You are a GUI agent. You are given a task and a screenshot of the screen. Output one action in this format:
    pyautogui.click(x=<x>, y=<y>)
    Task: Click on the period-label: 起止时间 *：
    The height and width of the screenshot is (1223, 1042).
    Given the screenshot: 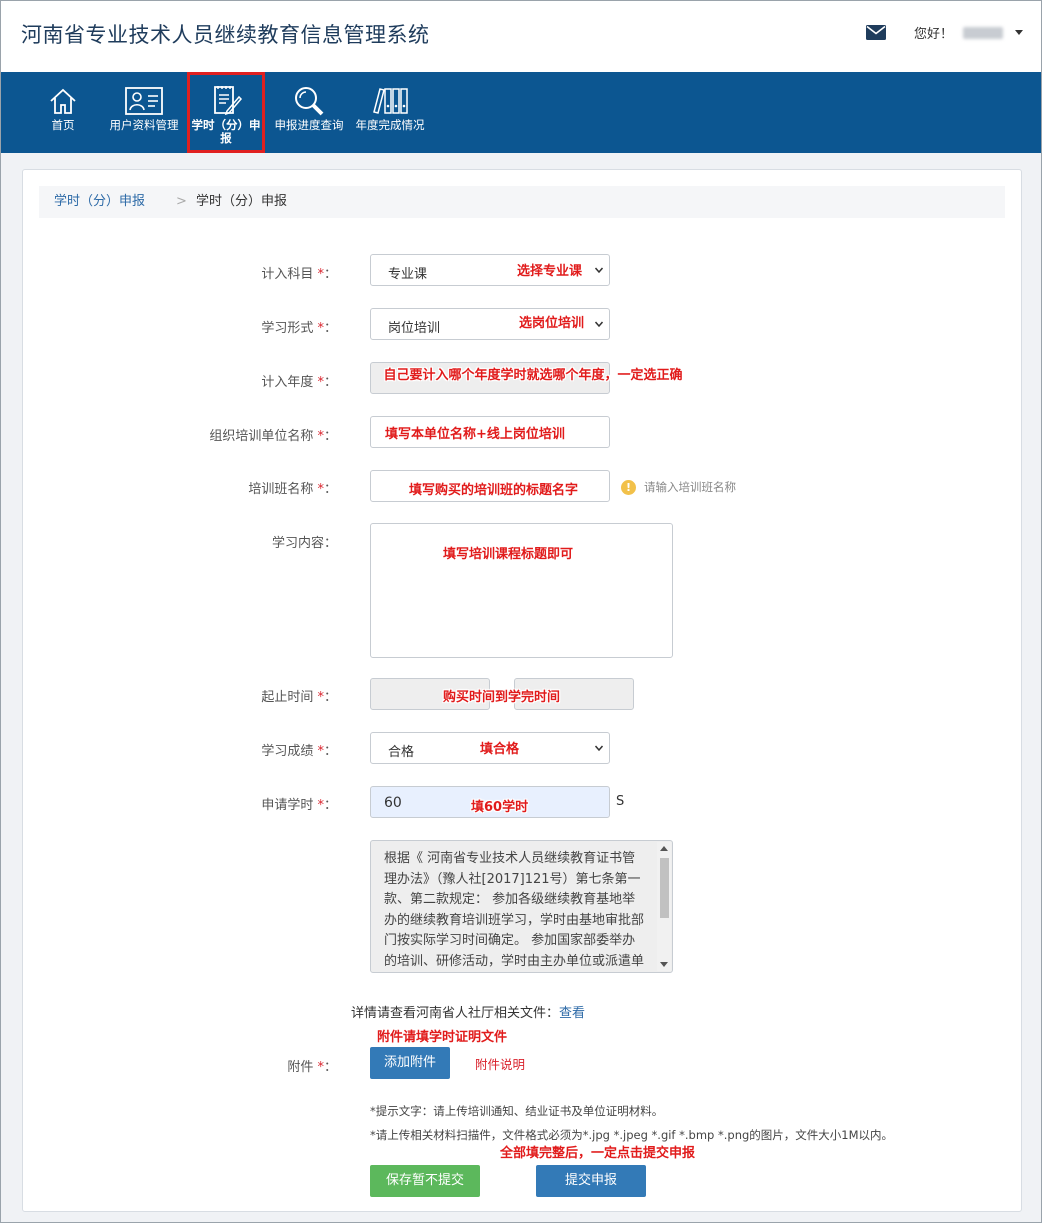 What is the action you would take?
    pyautogui.click(x=299, y=697)
    